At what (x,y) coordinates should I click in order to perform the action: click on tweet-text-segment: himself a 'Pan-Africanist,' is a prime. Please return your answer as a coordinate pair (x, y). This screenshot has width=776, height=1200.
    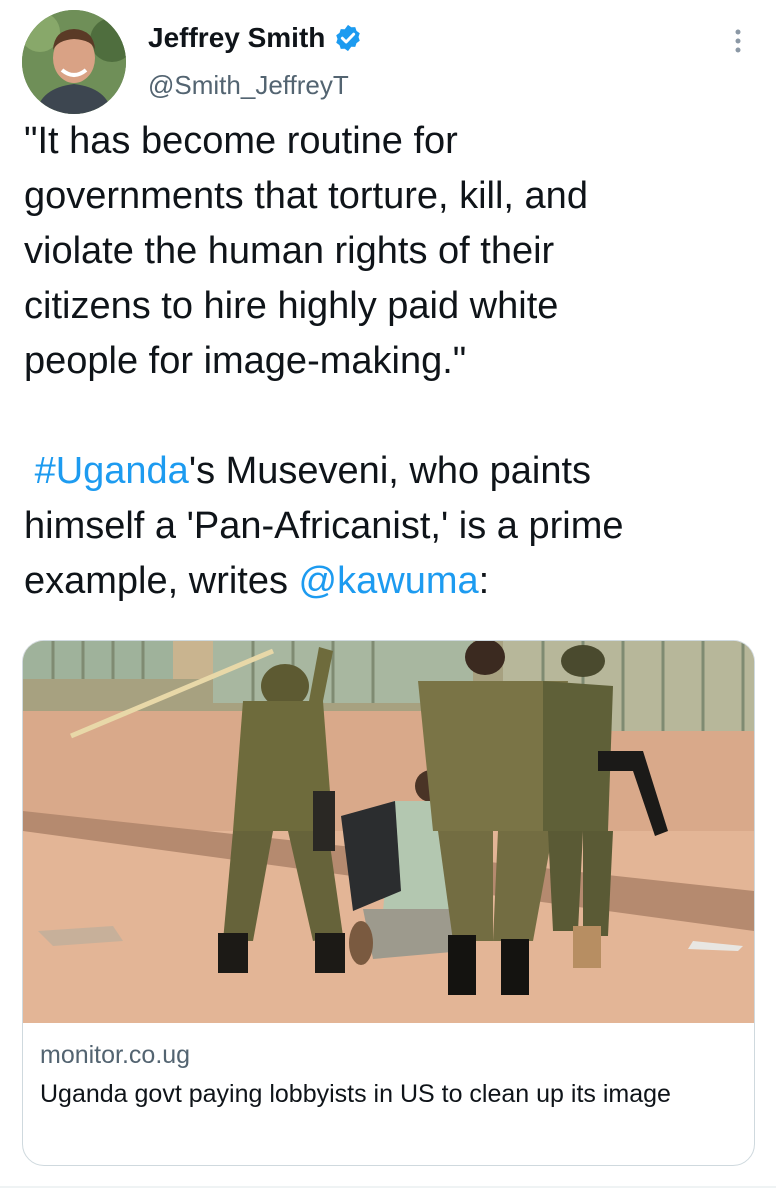
    Looking at the image, I should click on (324, 526).